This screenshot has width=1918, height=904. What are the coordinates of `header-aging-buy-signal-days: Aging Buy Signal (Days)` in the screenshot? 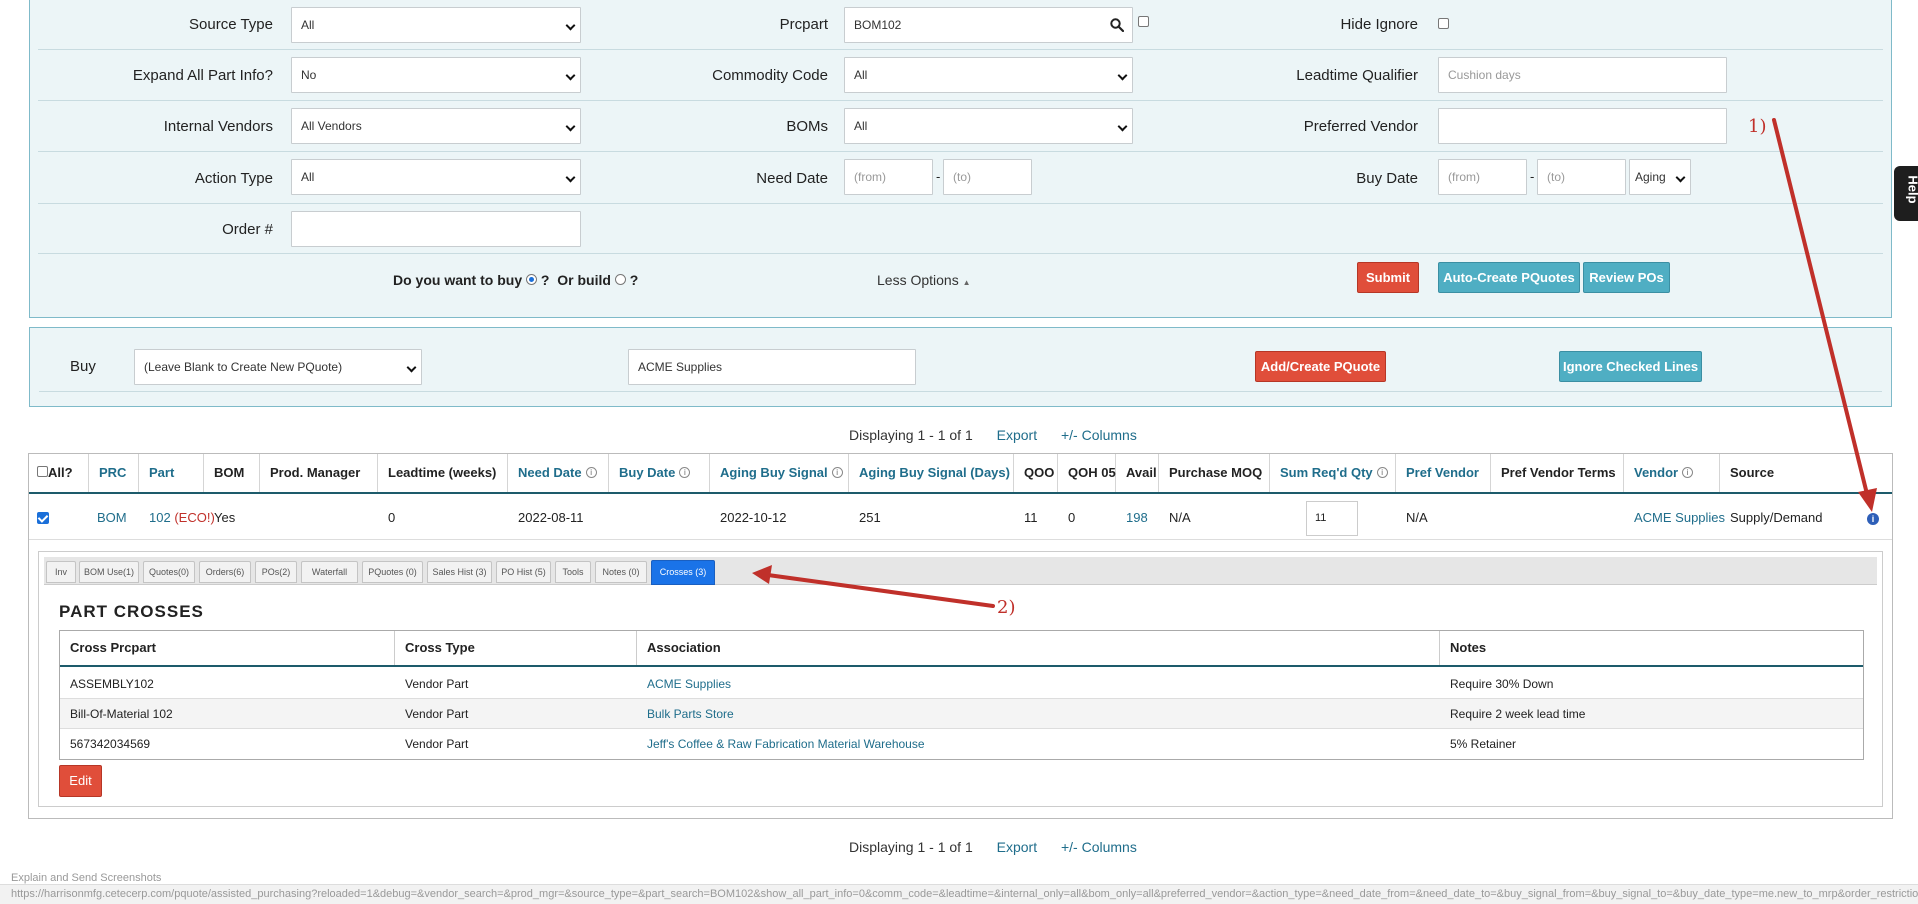 It's located at (931, 473).